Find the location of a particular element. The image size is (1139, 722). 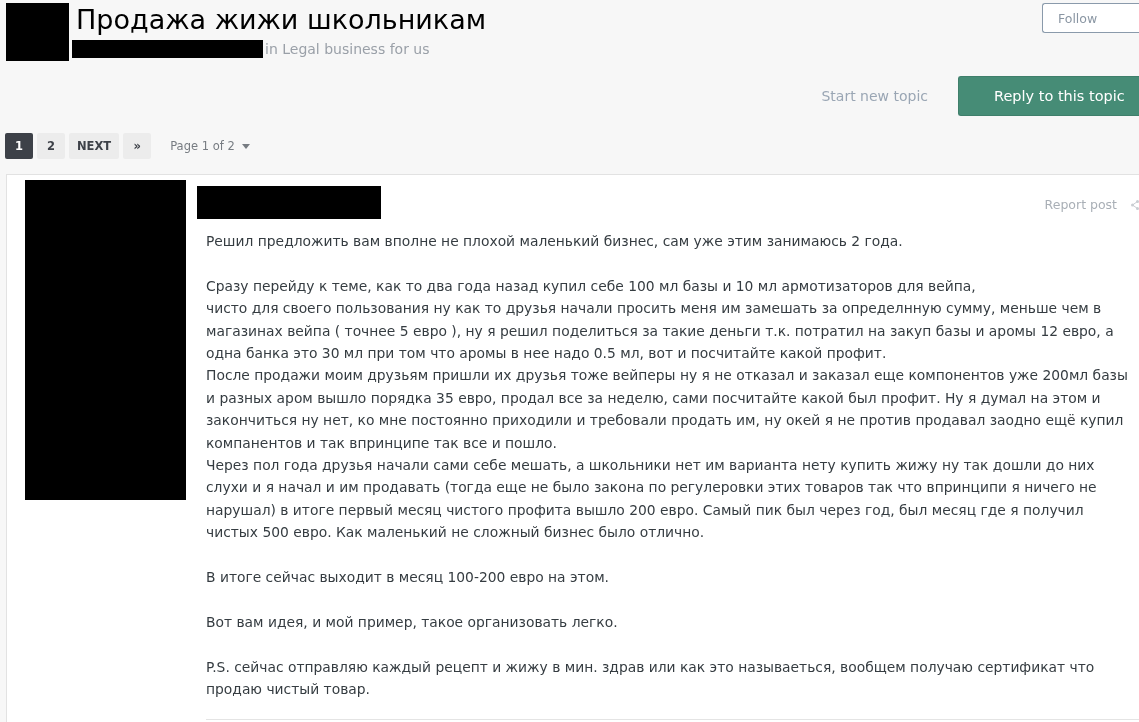

post-paragraph: Сразу перейду к теме, как то два года назад купил себе 100 мл базы и 10 мл армотизаторов для вейпа, is located at coordinates (591, 286).